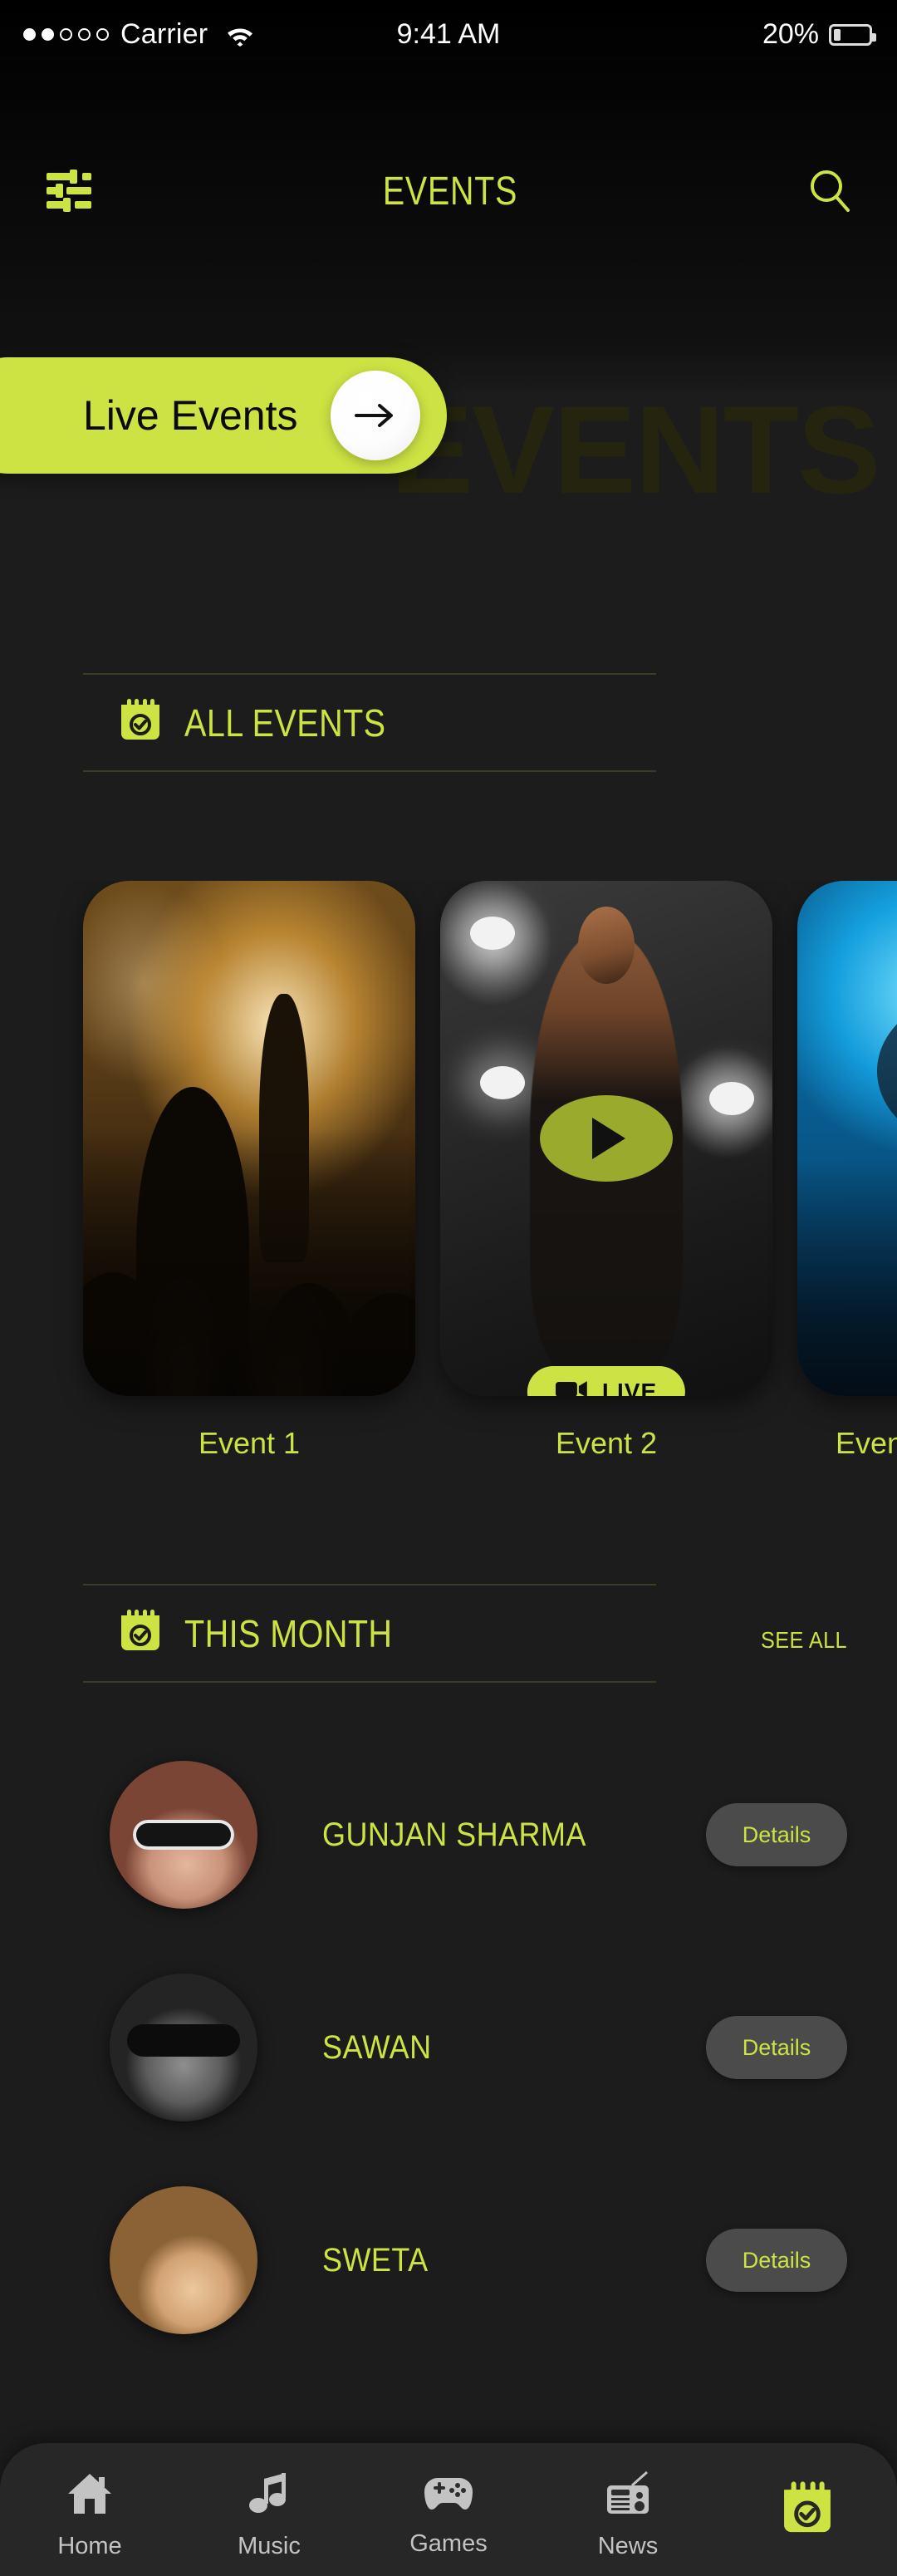 The width and height of the screenshot is (897, 2576). I want to click on section-title: ALL EVENTS, so click(285, 723).